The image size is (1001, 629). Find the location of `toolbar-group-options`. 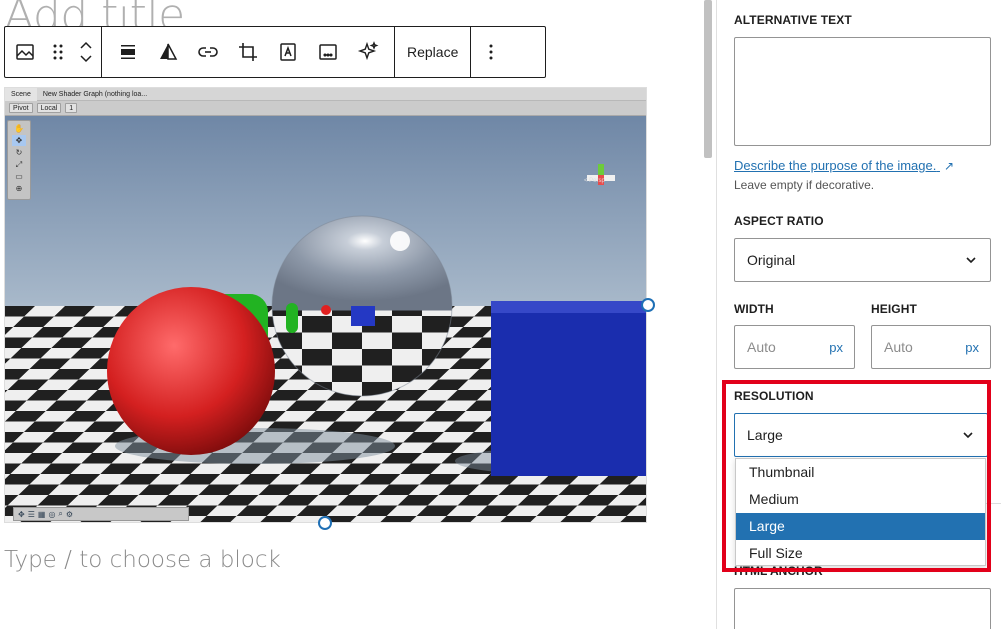

toolbar-group-options is located at coordinates (491, 52).